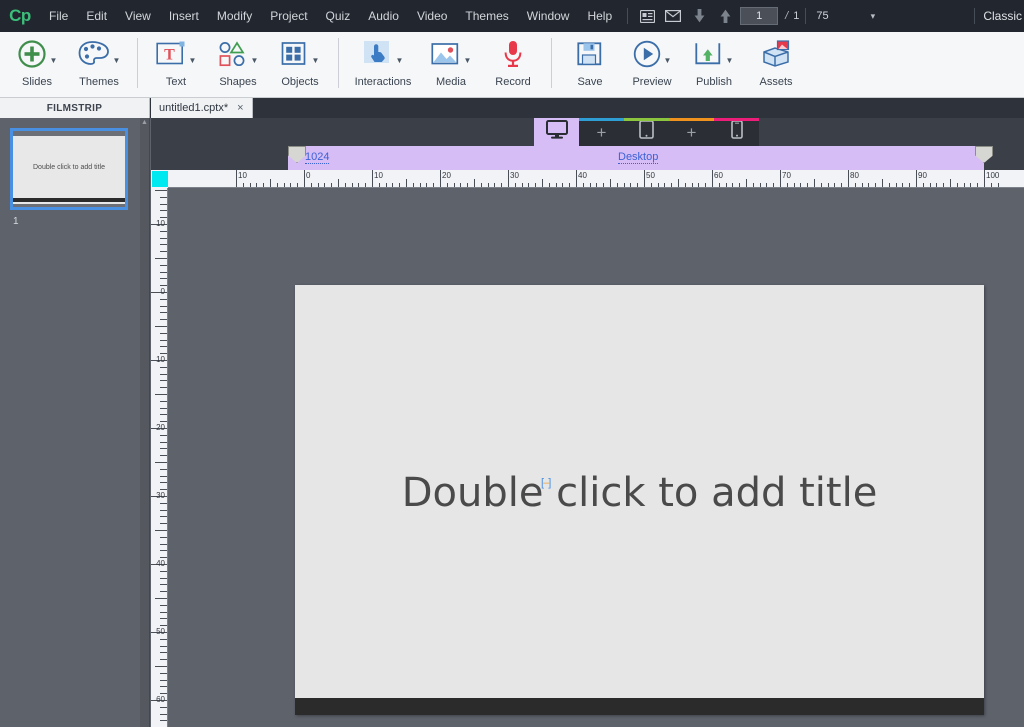 Image resolution: width=1024 pixels, height=727 pixels. I want to click on menu-item-view: View, so click(138, 16).